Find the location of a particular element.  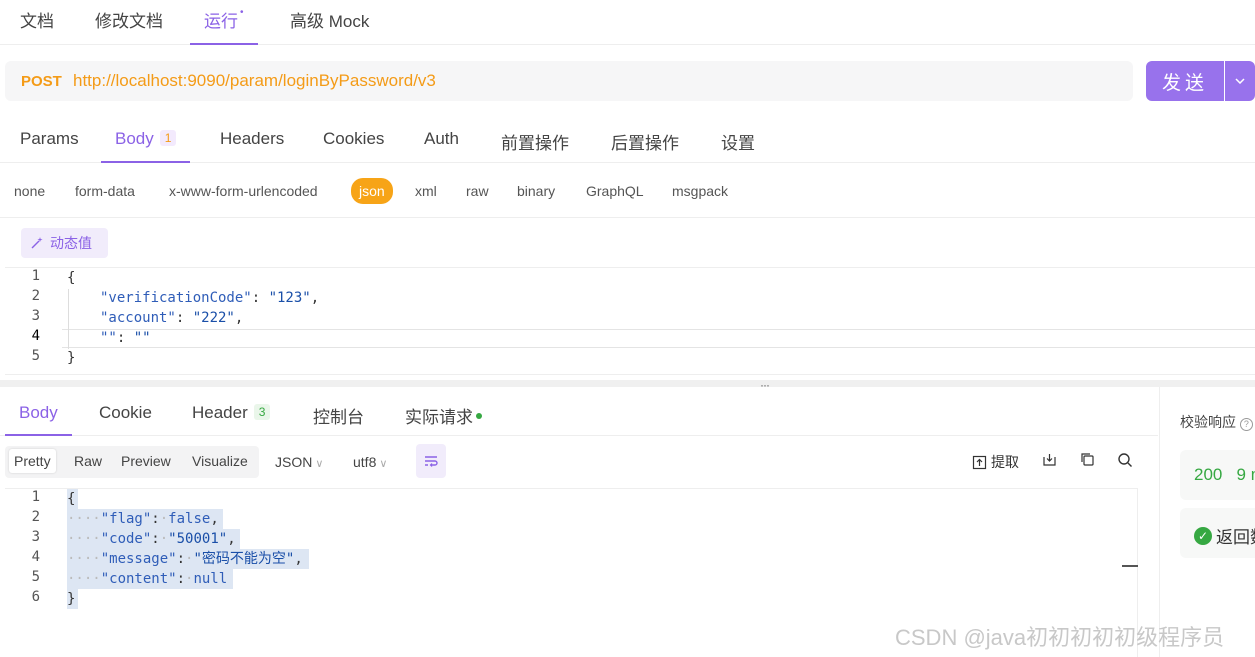

view-visualize: Visualize is located at coordinates (220, 461).